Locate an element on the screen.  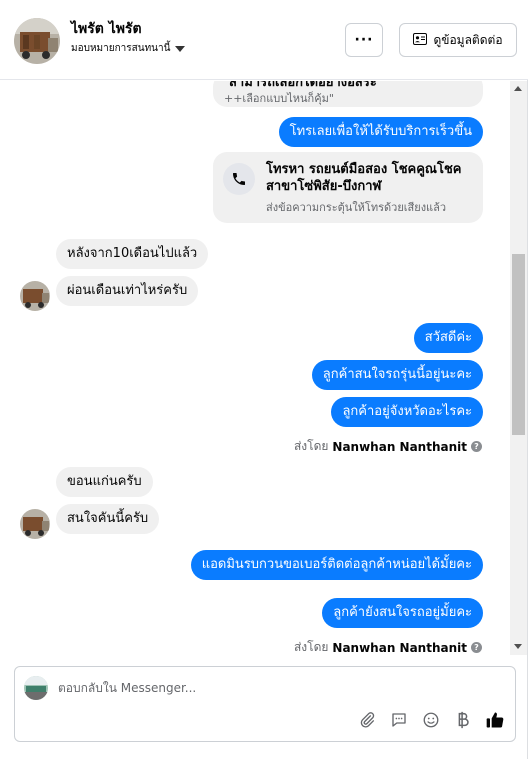
message-scrollbar is located at coordinates (518, 368).